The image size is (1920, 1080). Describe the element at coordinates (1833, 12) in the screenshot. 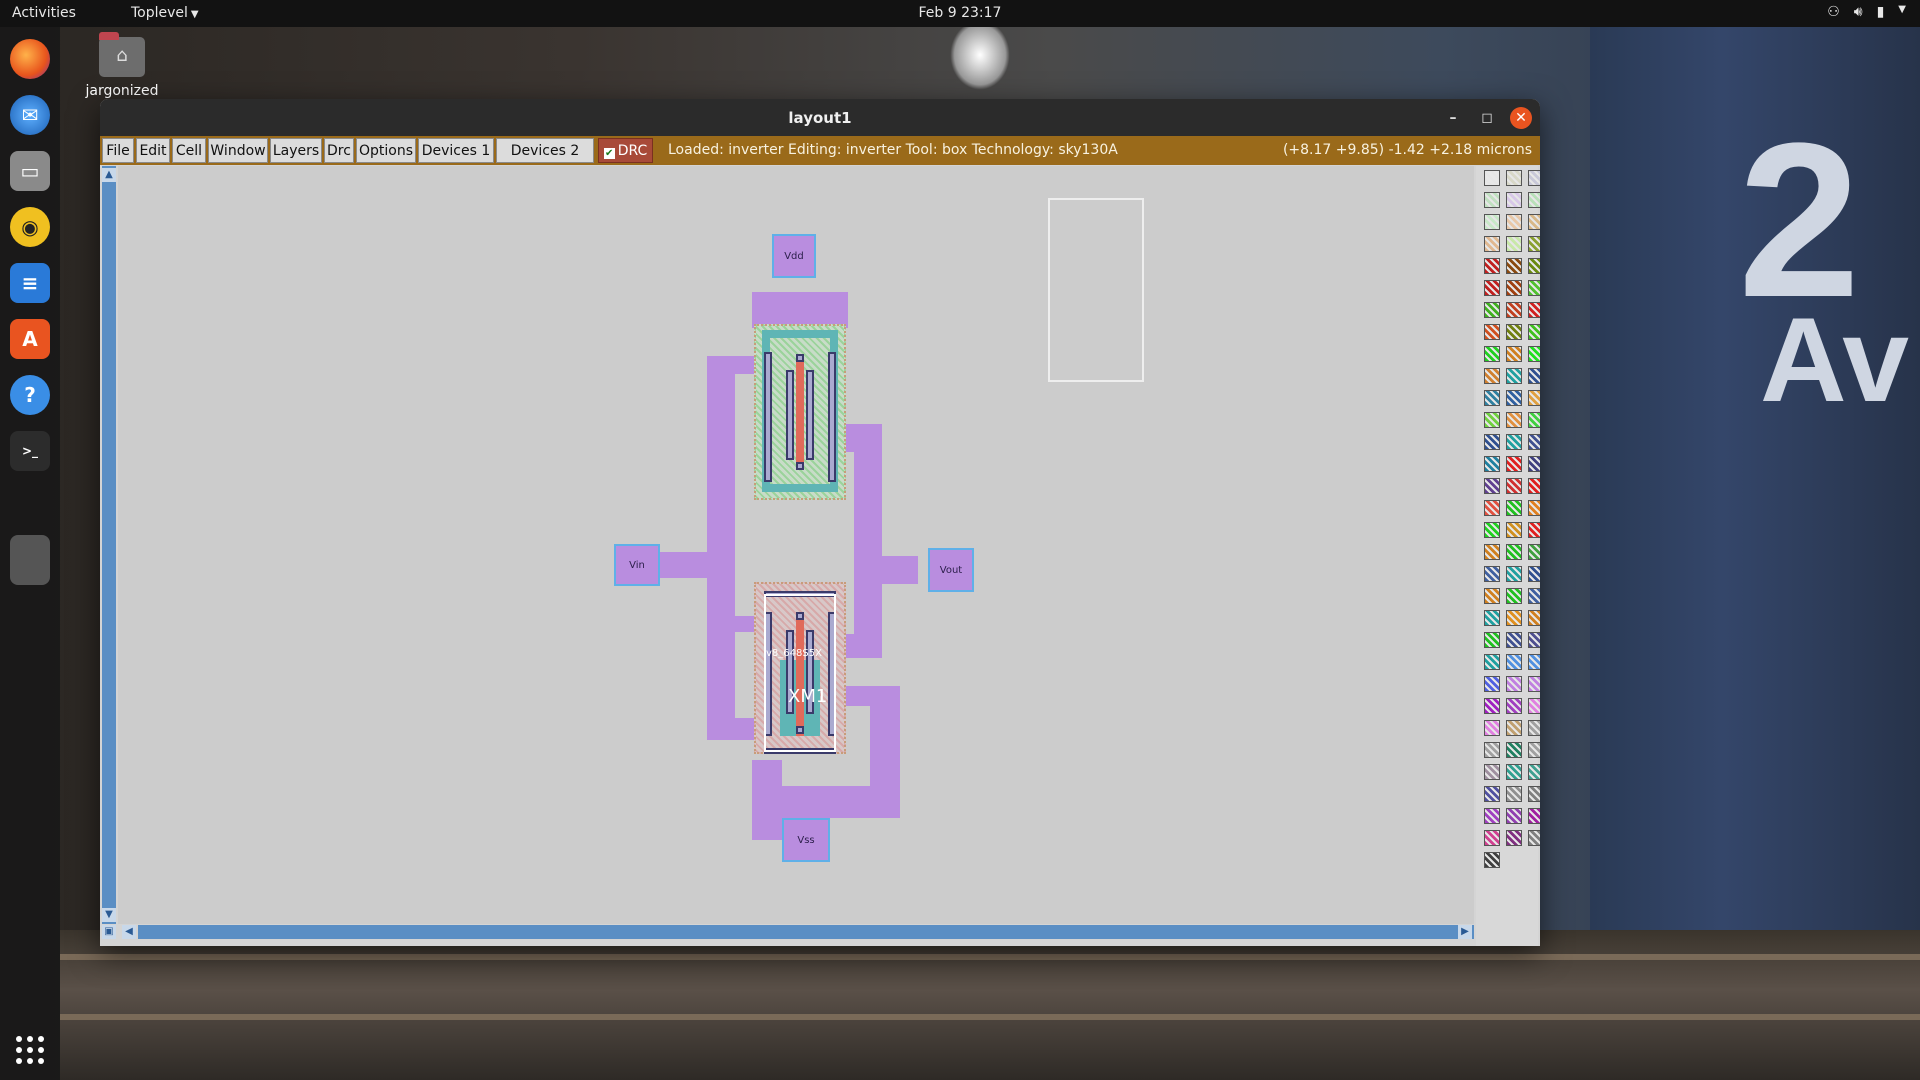

I see `network-icon: ⚇` at that location.